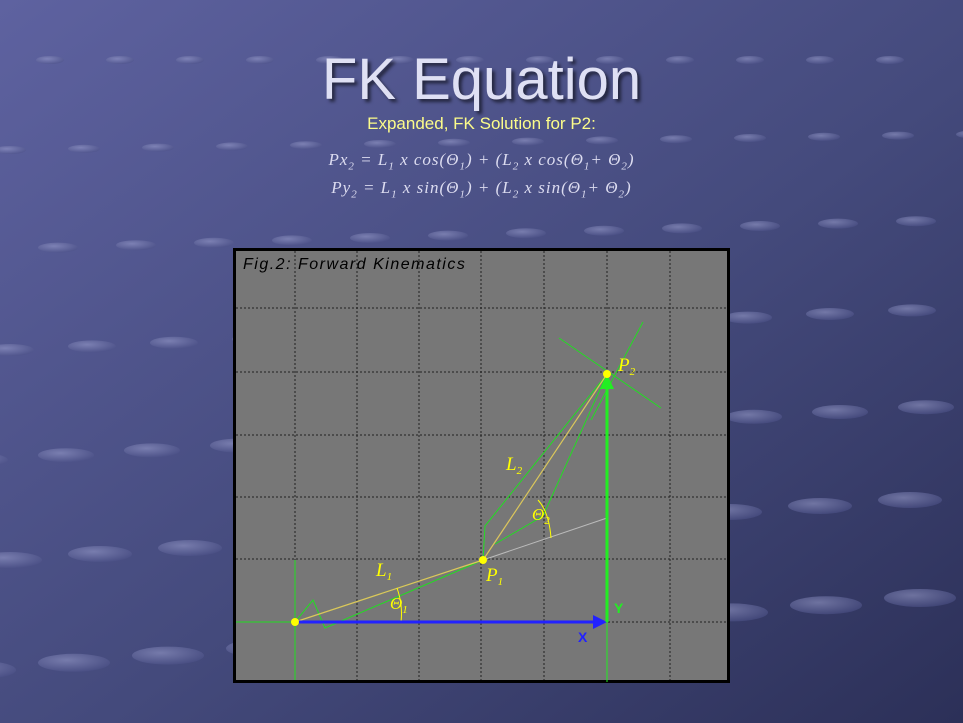 This screenshot has width=963, height=723. Describe the element at coordinates (481, 79) in the screenshot. I see `slide-title: FK Equation` at that location.